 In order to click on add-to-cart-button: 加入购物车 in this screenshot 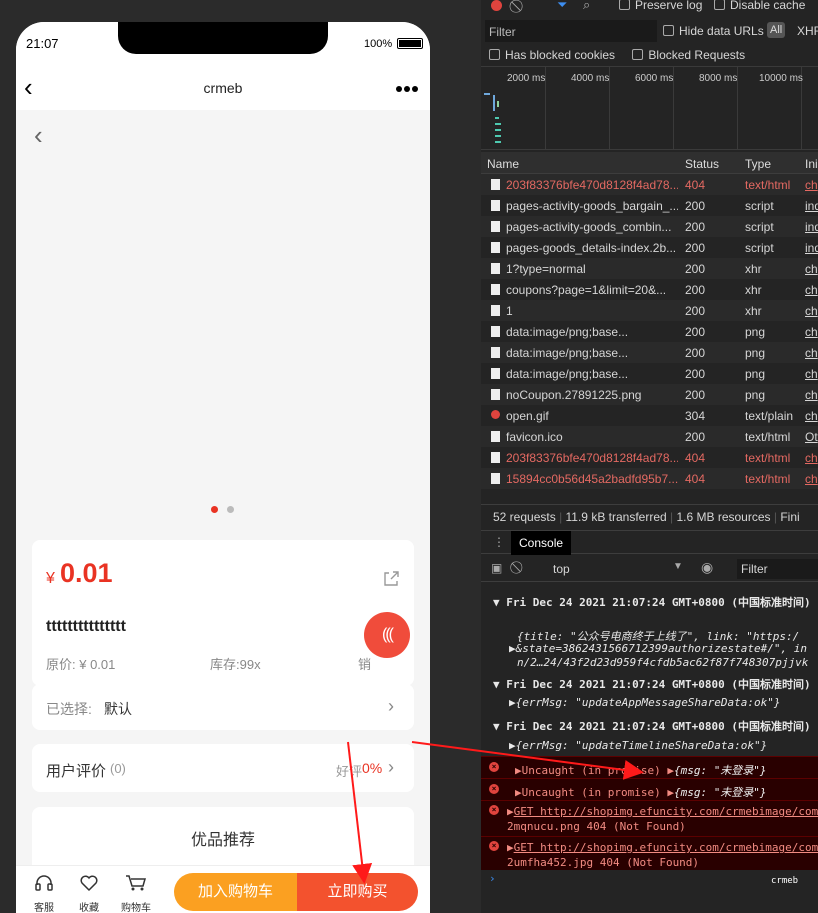, I will do `click(235, 892)`.